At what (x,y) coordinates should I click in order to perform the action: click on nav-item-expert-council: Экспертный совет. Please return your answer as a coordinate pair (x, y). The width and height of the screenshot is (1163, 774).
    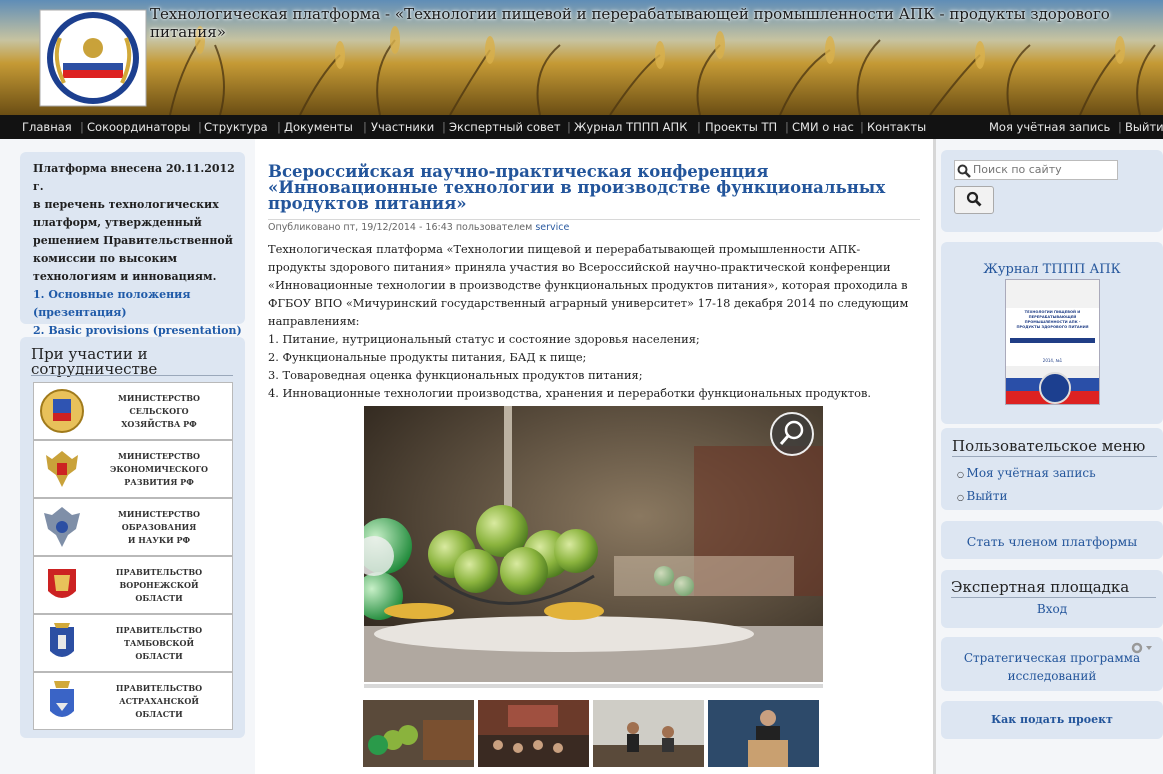
    Looking at the image, I should click on (505, 127).